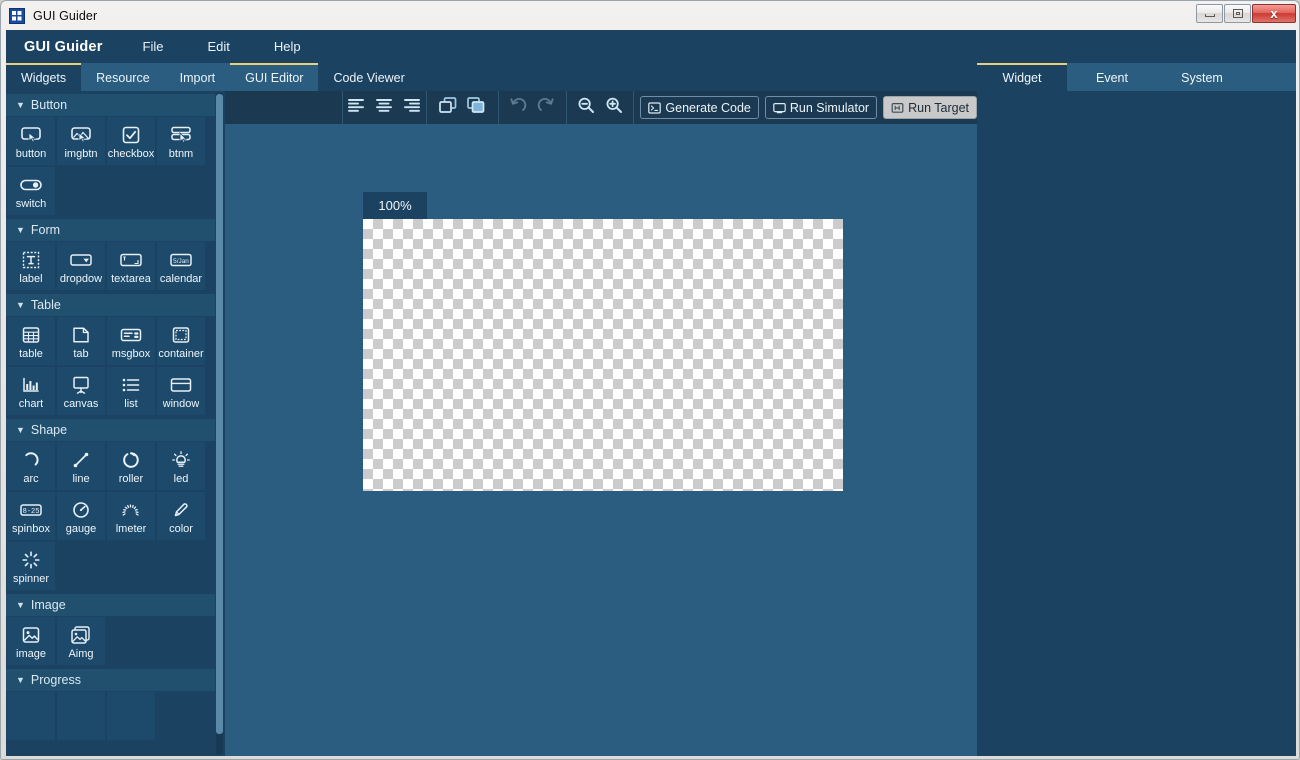 This screenshot has height=760, width=1300. I want to click on dropdown-icon, so click(81, 260).